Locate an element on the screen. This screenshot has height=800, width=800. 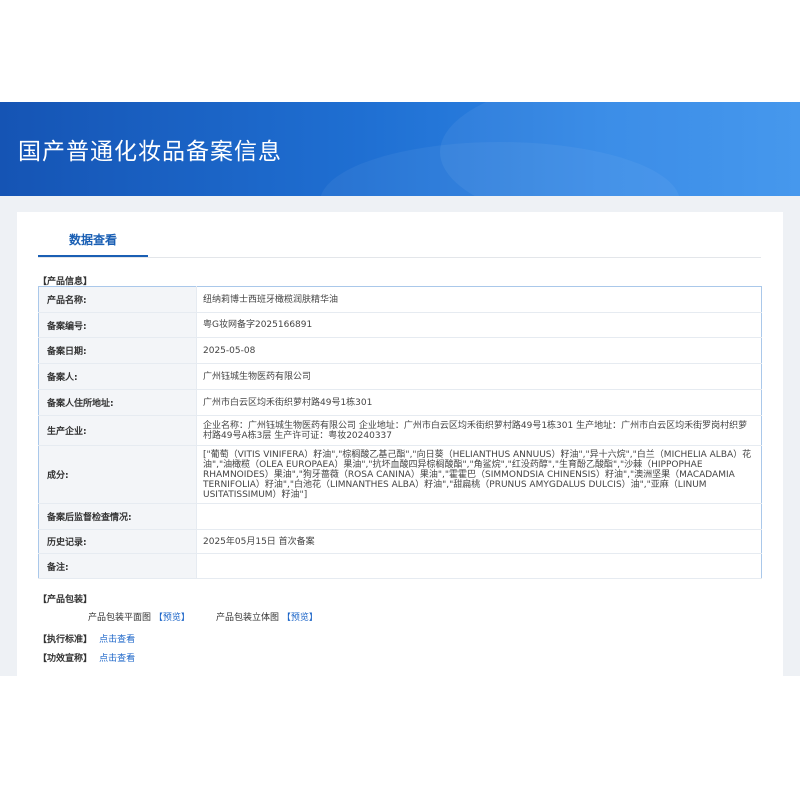
table-row: 备案编号: 粤G妆网备字2025166891 is located at coordinates (400, 325).